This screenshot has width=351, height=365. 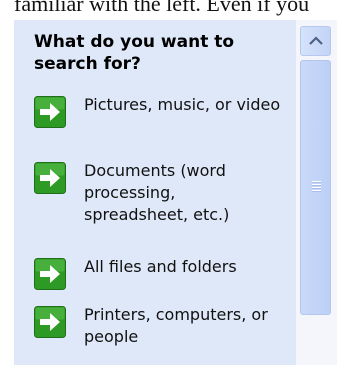 What do you see at coordinates (176, 325) in the screenshot?
I see `option-label: Printers, computers, or people` at bounding box center [176, 325].